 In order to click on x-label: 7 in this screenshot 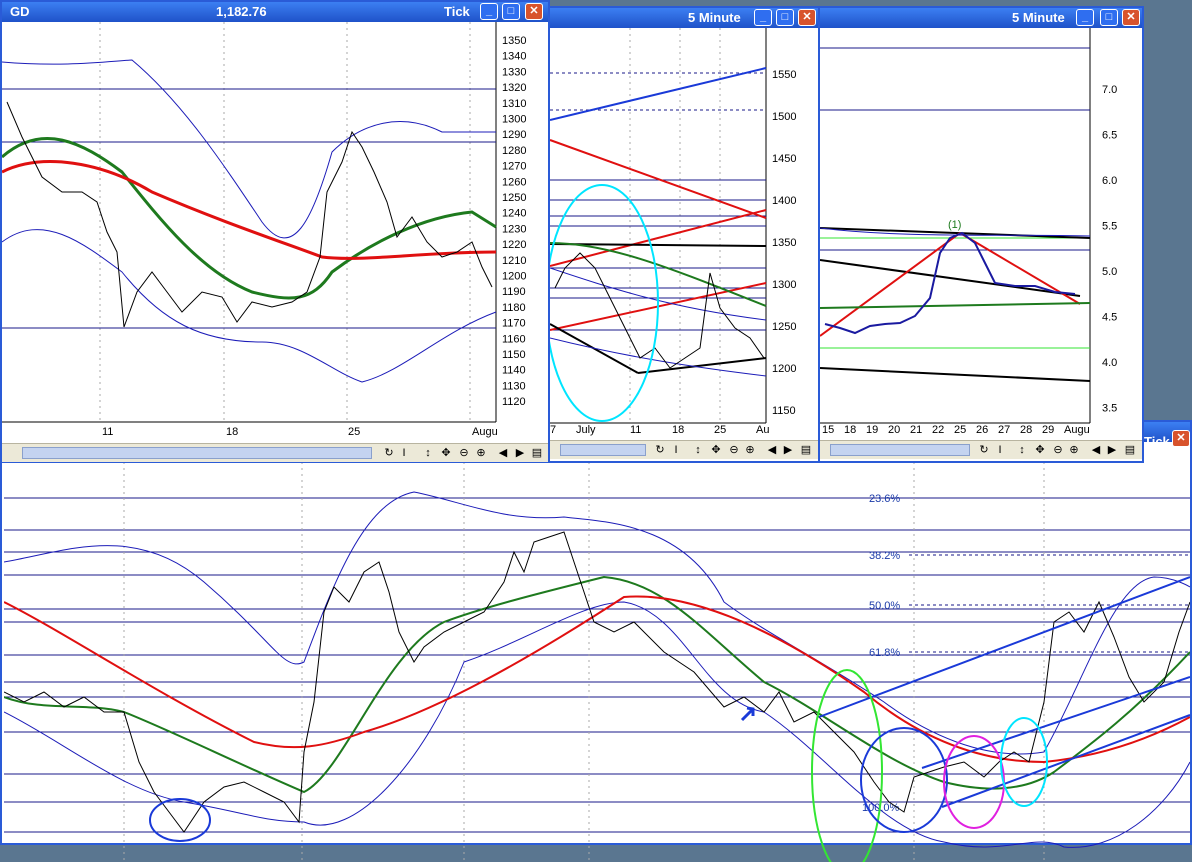, I will do `click(553, 430)`.